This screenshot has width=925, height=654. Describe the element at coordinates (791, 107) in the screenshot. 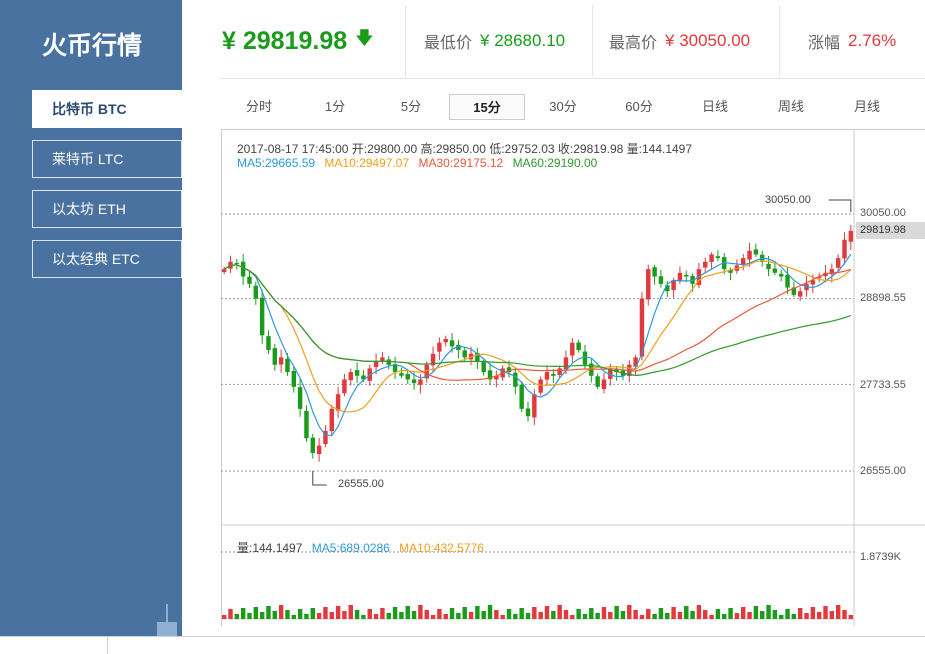

I see `tab-weekly: 周线` at that location.